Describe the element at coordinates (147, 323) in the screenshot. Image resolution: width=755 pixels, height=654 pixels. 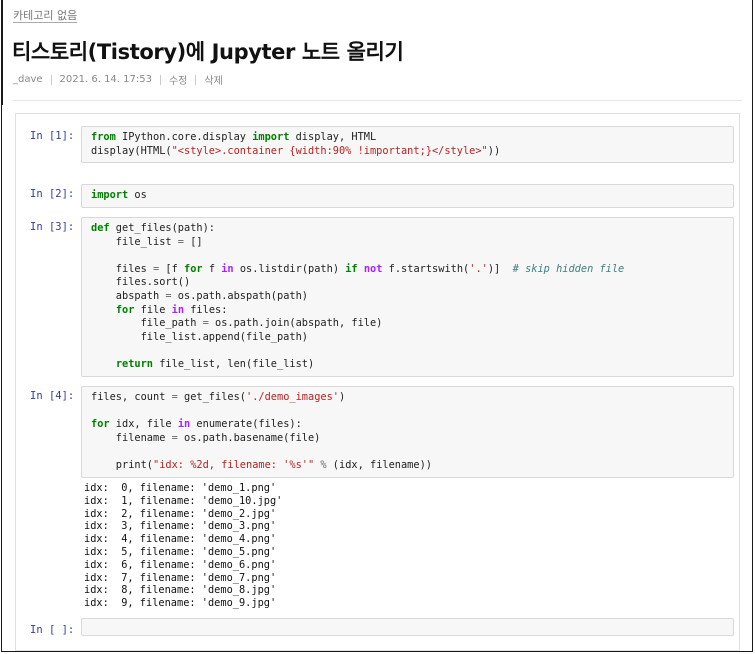
I see `code-token: file_path` at that location.